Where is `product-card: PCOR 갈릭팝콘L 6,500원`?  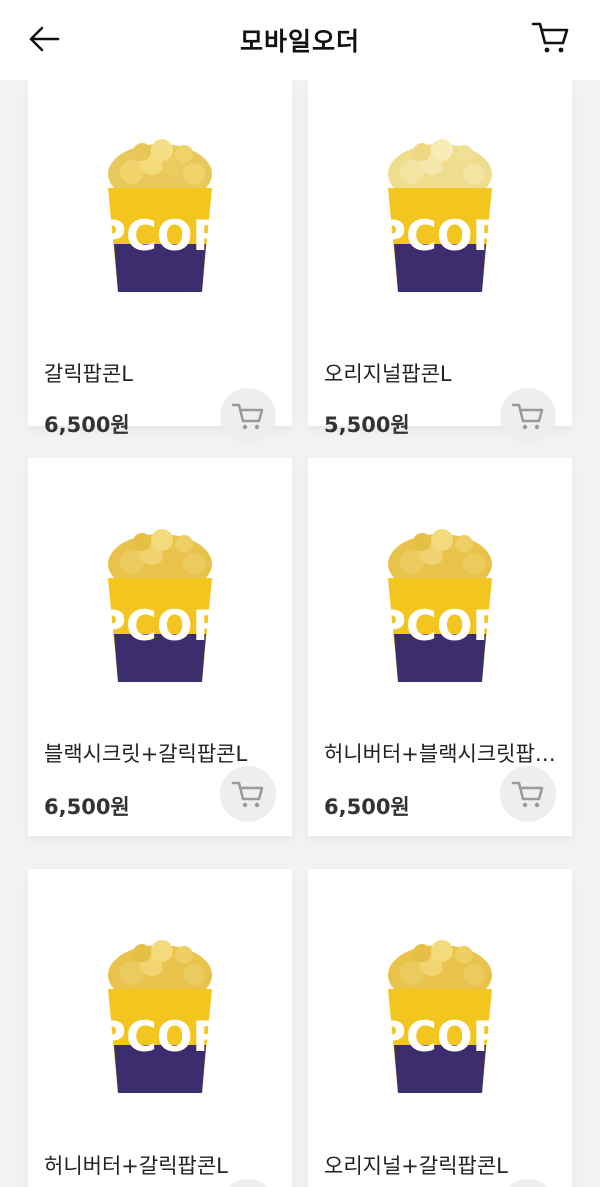
product-card: PCOR 갈릭팝콘L 6,500원 is located at coordinates (160, 262).